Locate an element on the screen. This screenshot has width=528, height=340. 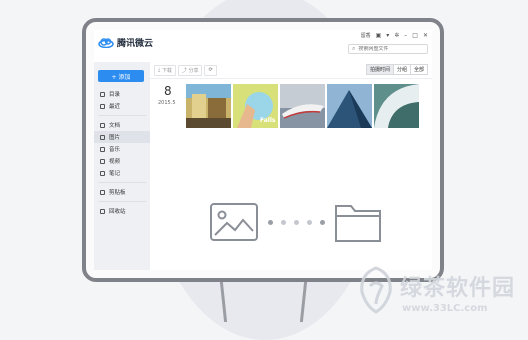
photo-grid: Falls is located at coordinates (302, 106).